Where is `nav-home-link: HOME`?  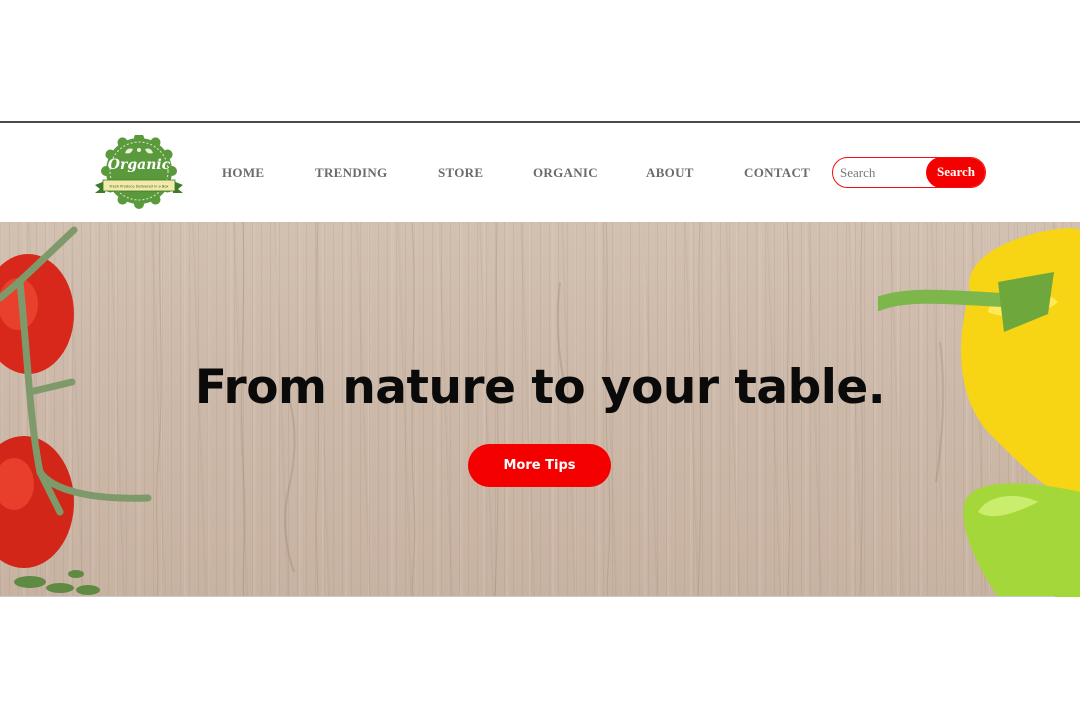 nav-home-link: HOME is located at coordinates (243, 173).